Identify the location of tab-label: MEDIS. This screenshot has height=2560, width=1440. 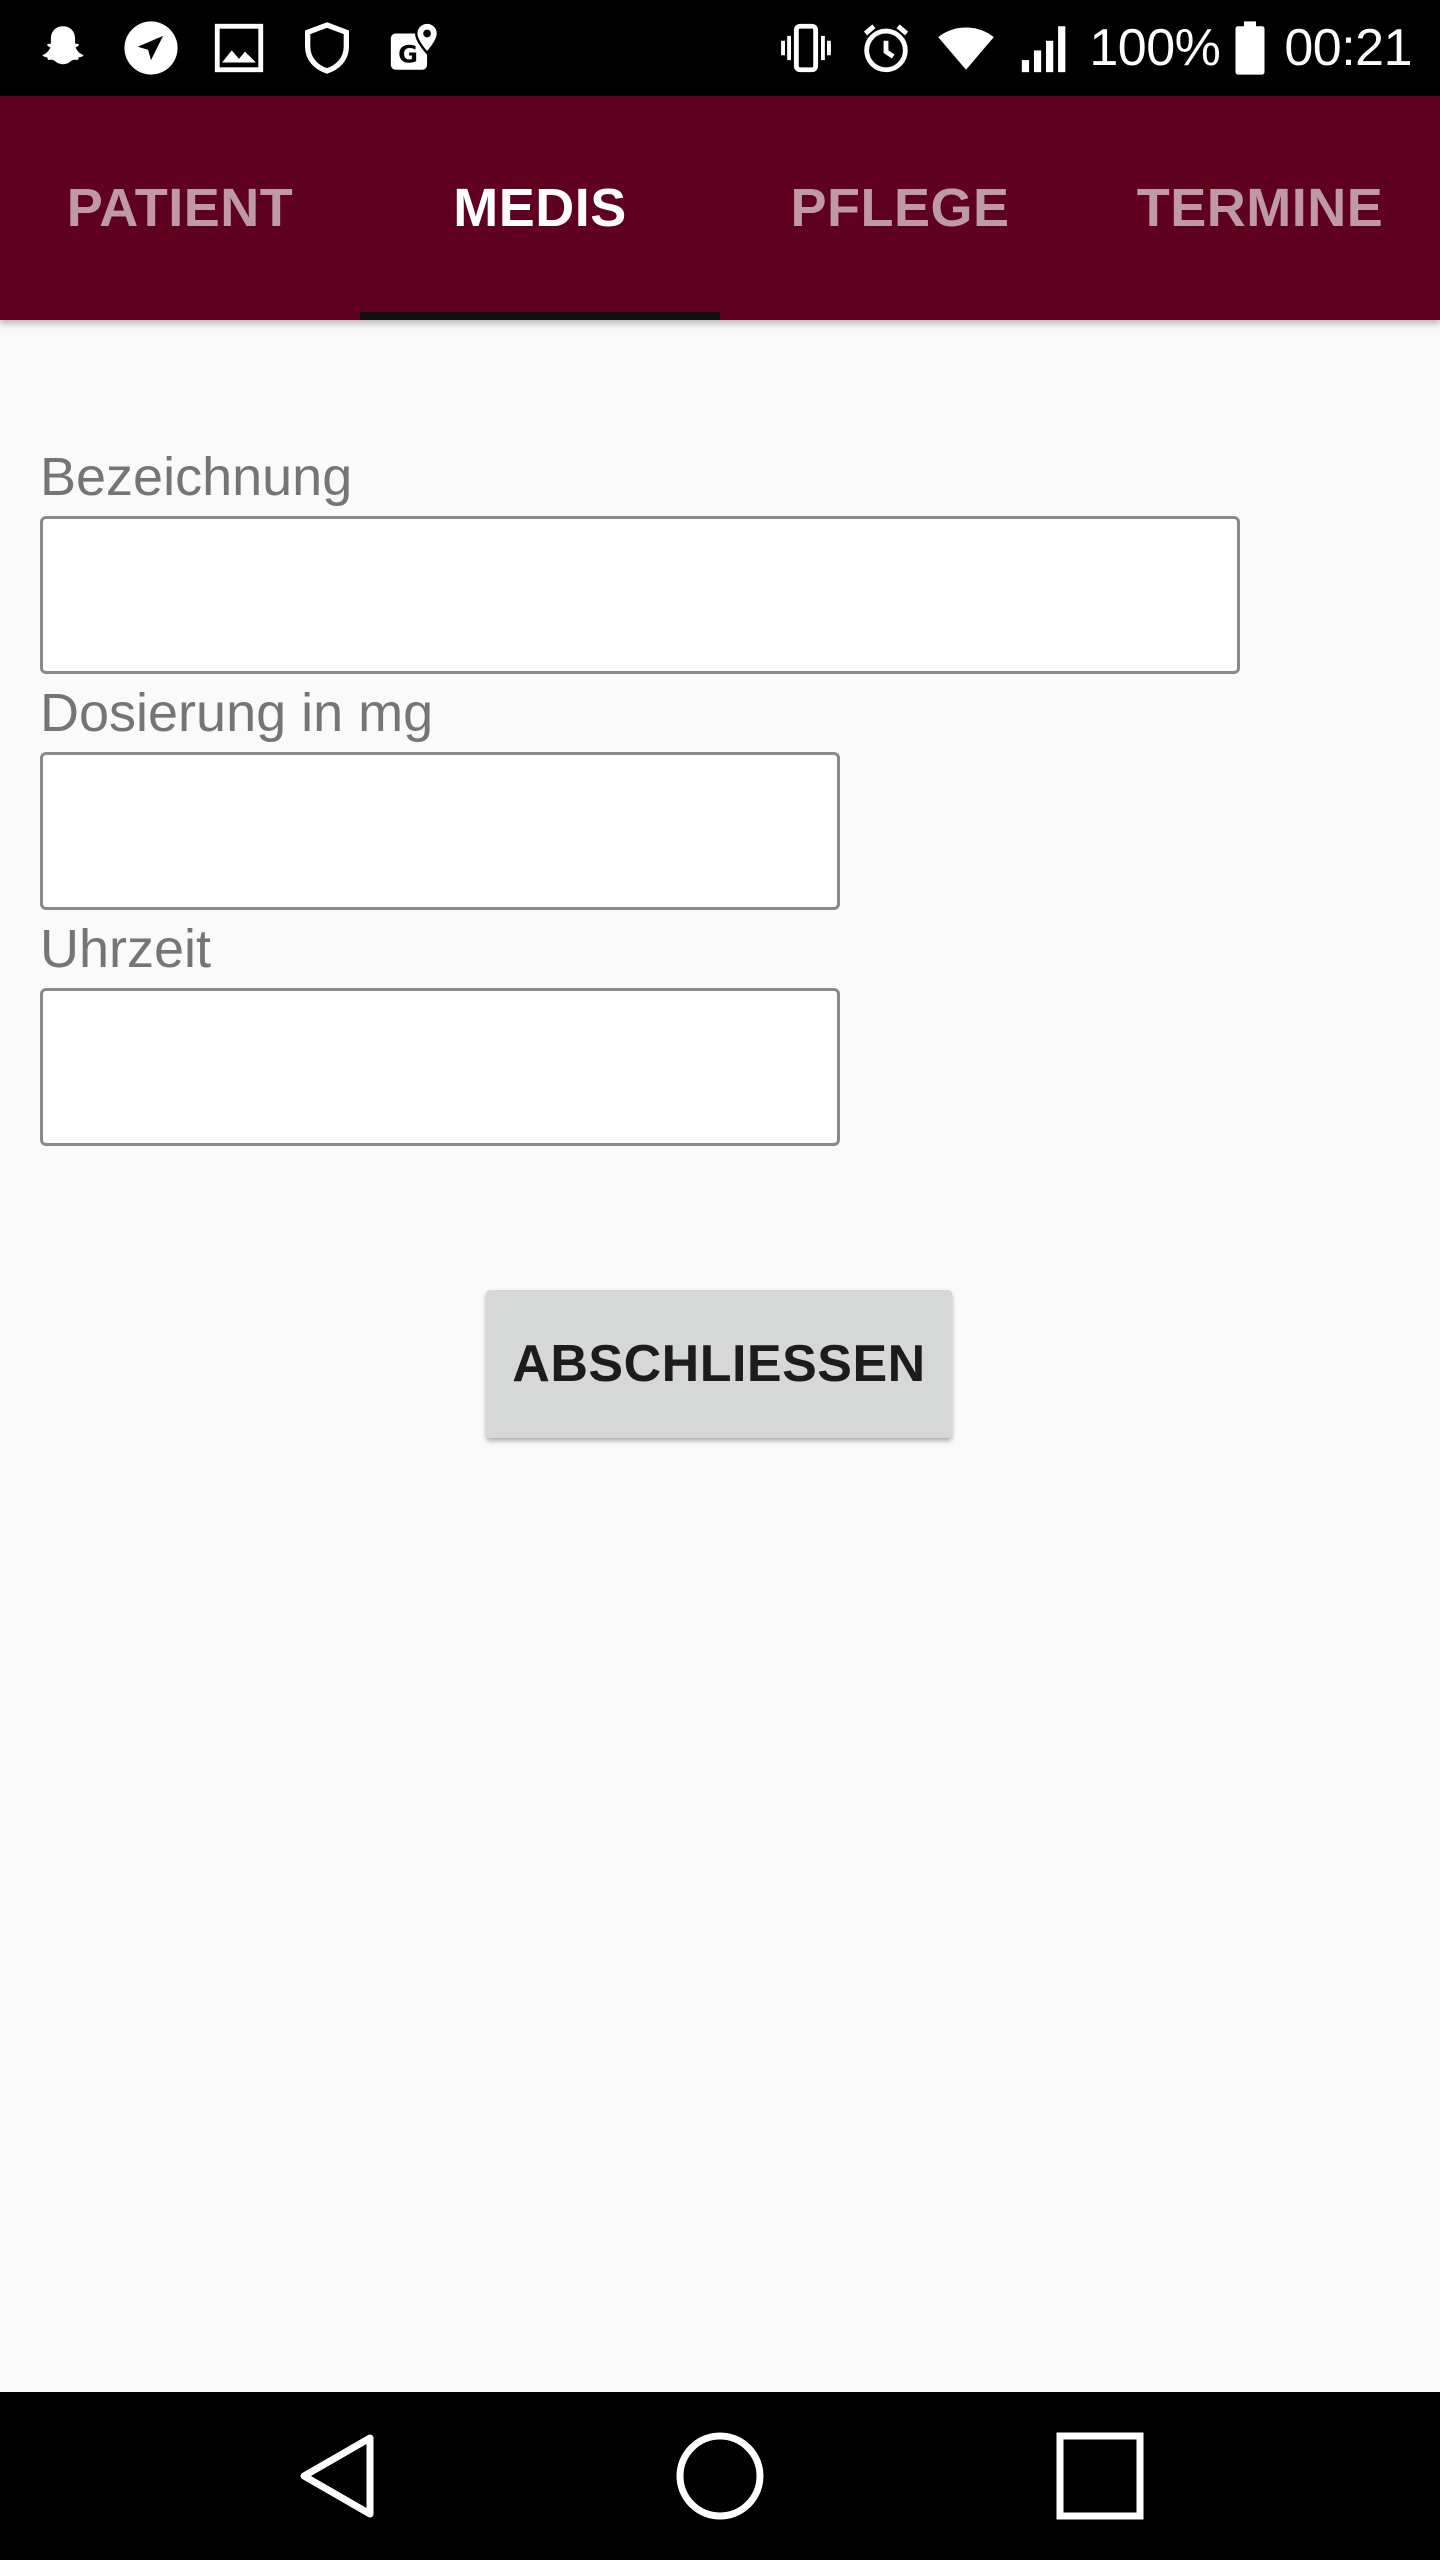
(540, 208).